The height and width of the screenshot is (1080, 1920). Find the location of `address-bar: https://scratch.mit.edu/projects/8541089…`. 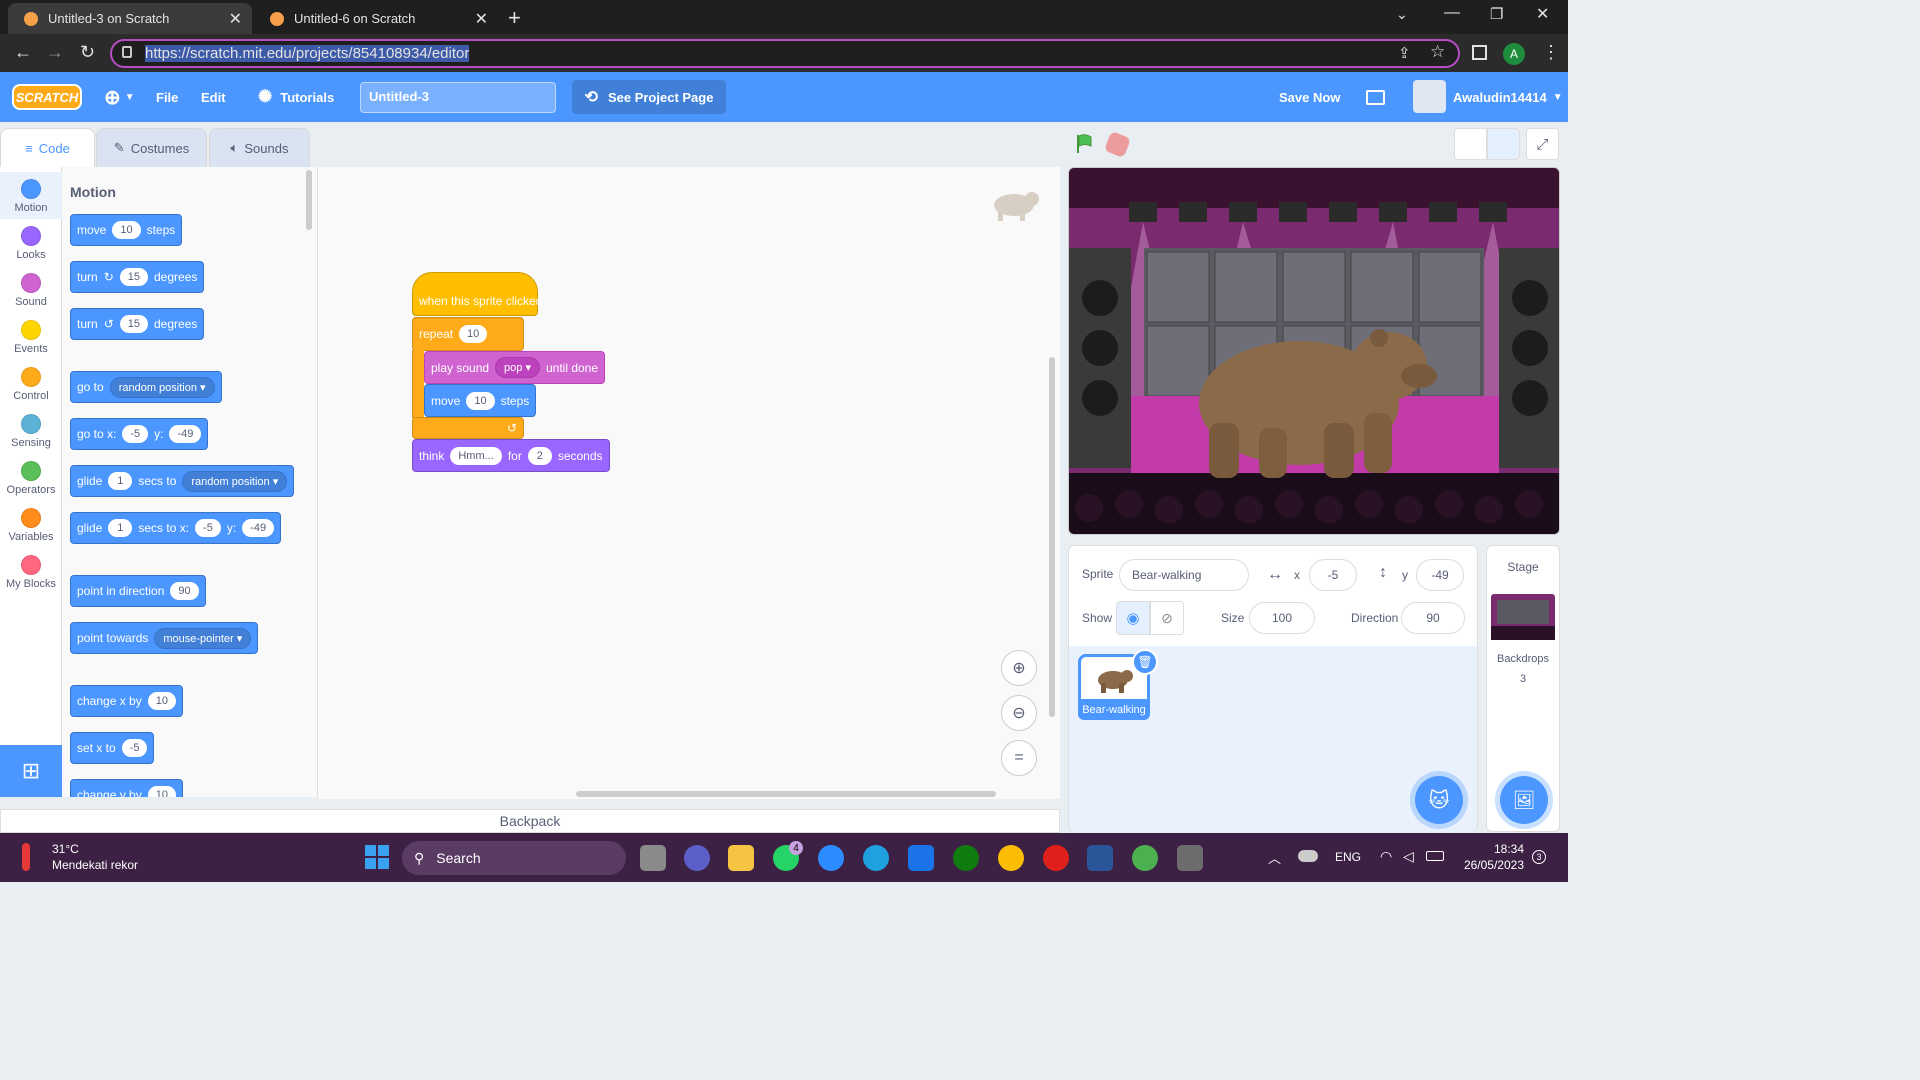

address-bar: https://scratch.mit.edu/projects/8541089… is located at coordinates (785, 53).